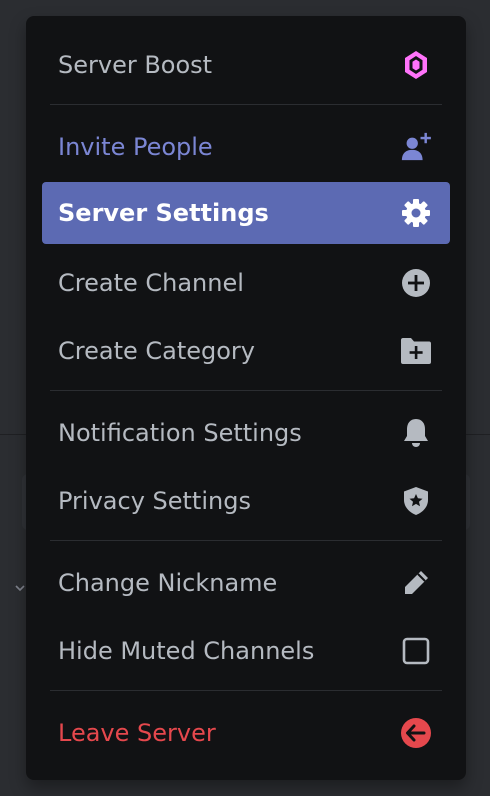 The image size is (490, 796). Describe the element at coordinates (416, 433) in the screenshot. I see `bell-icon` at that location.